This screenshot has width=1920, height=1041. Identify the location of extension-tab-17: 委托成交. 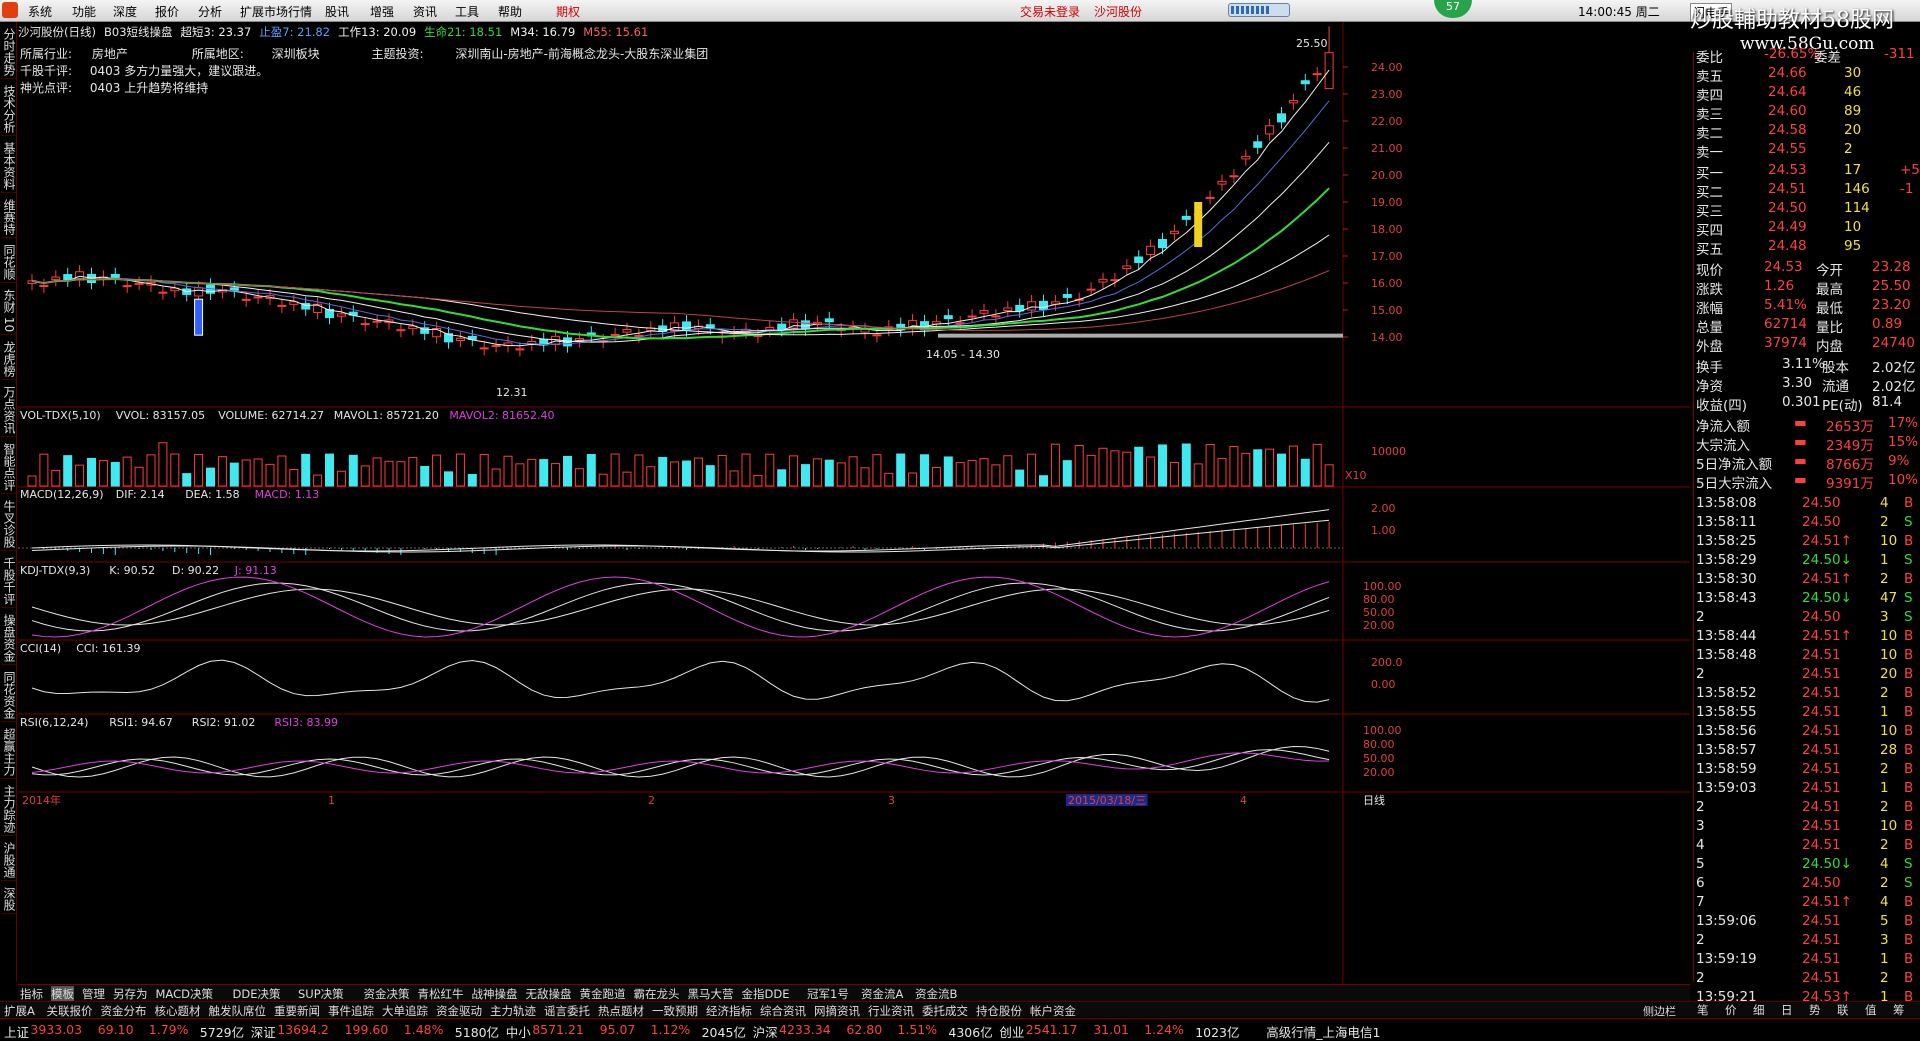
(945, 1011).